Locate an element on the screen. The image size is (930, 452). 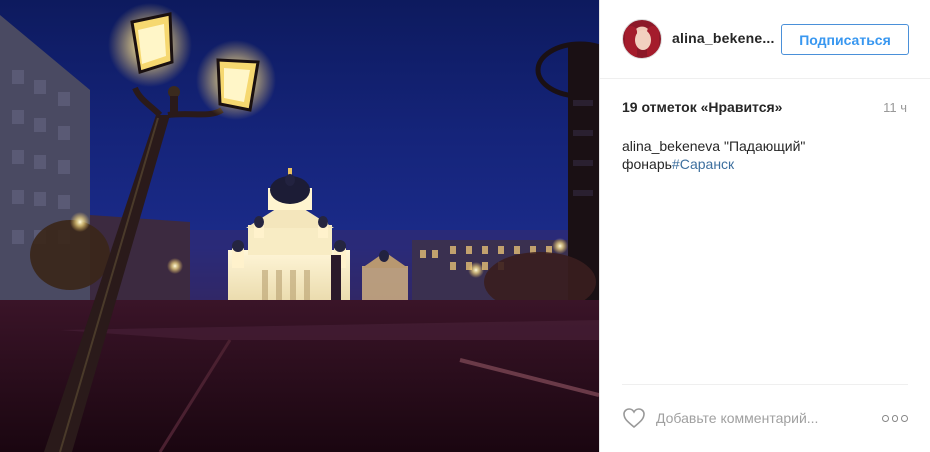
footer-divider is located at coordinates (765, 384).